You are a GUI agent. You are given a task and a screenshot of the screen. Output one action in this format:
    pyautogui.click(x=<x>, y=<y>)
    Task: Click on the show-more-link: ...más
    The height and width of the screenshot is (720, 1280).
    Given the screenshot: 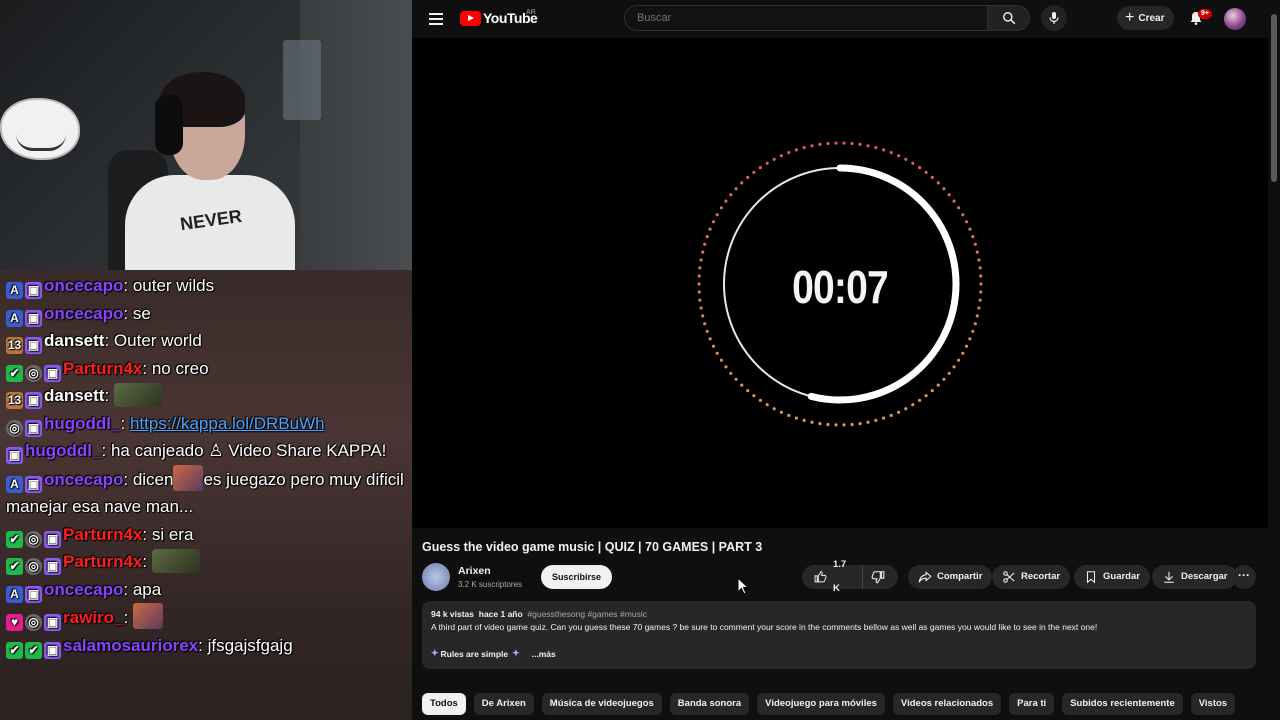 What is the action you would take?
    pyautogui.click(x=544, y=654)
    